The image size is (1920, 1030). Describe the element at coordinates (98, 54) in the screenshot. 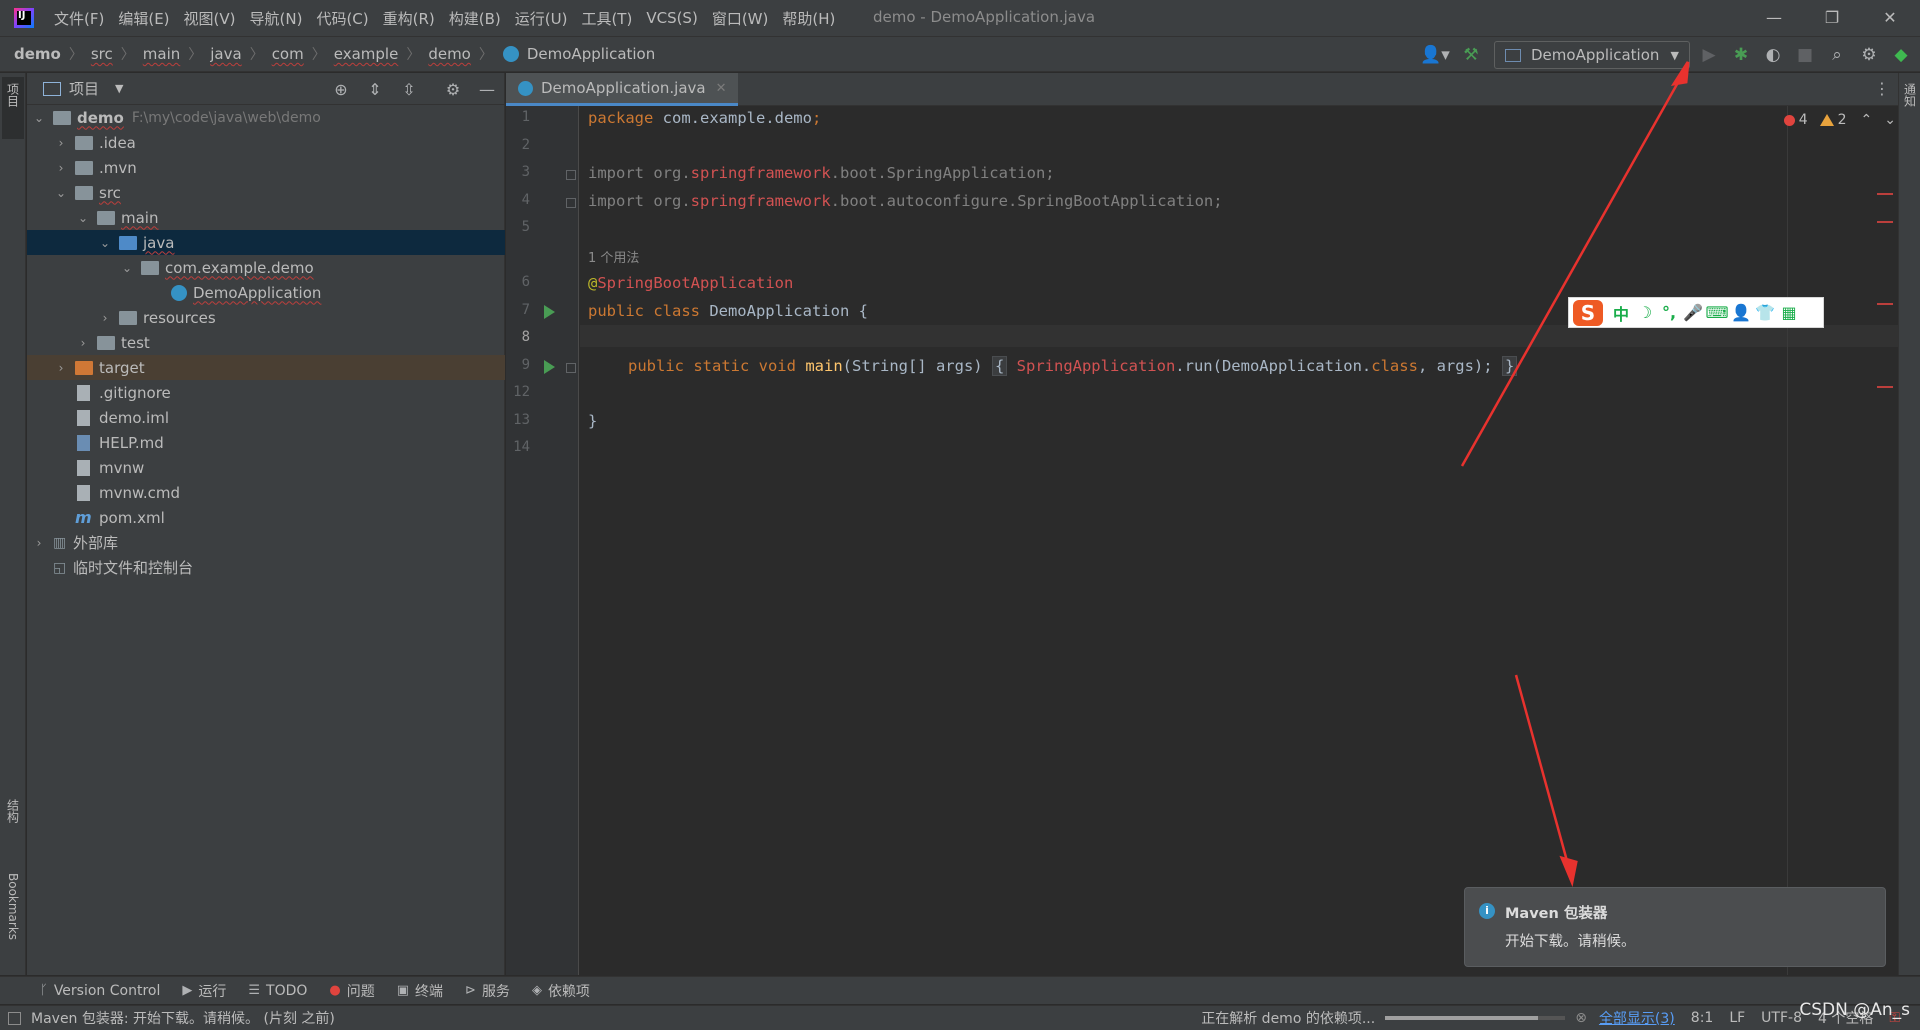

I see `breadcrumb-src: src` at that location.